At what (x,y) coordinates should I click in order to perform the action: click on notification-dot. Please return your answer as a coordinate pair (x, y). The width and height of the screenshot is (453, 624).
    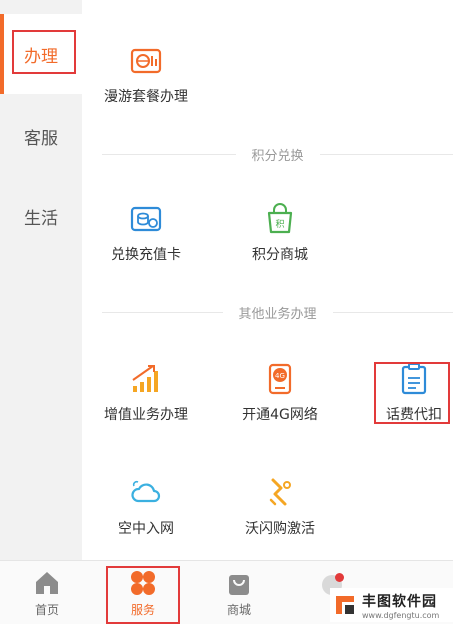
    Looking at the image, I should click on (339, 577).